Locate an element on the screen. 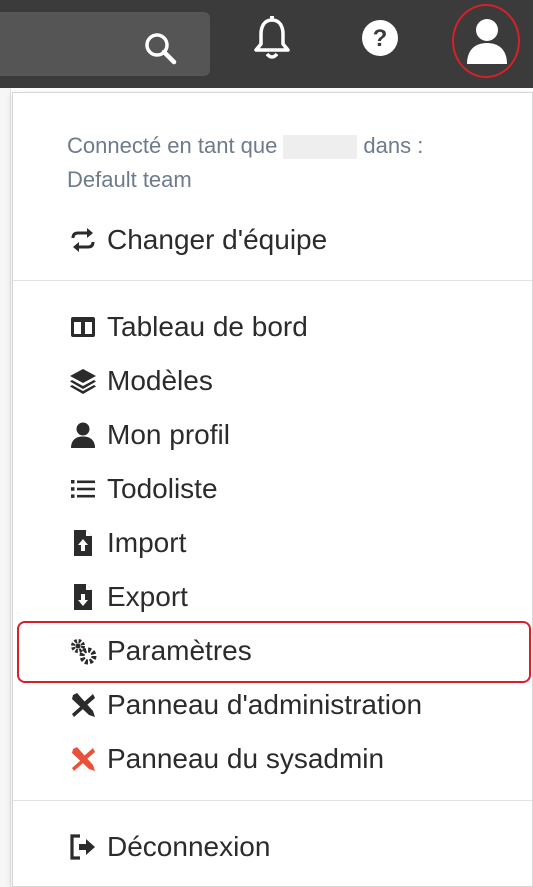  logout-label: Déconnexion is located at coordinates (189, 846).